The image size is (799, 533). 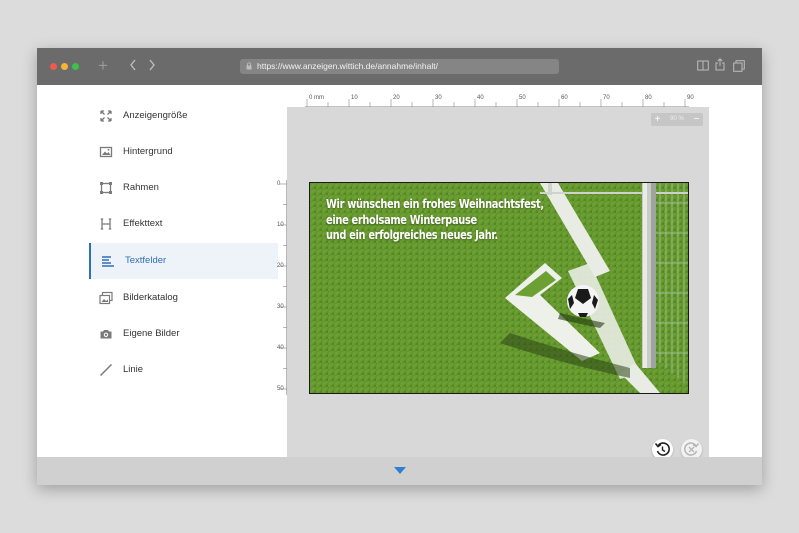 I want to click on minimize-window-button, so click(x=64, y=66).